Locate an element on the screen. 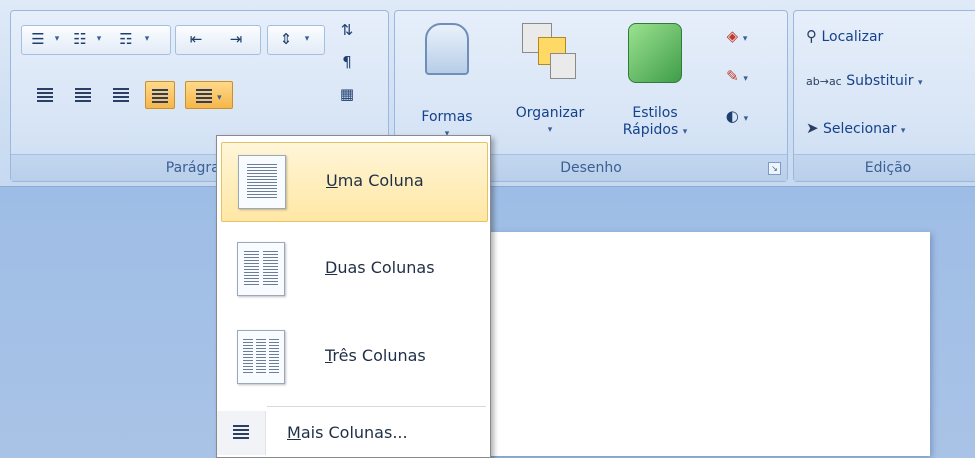 The image size is (975, 458). menu-item-two-columns: Duas Colunas is located at coordinates (353, 269).